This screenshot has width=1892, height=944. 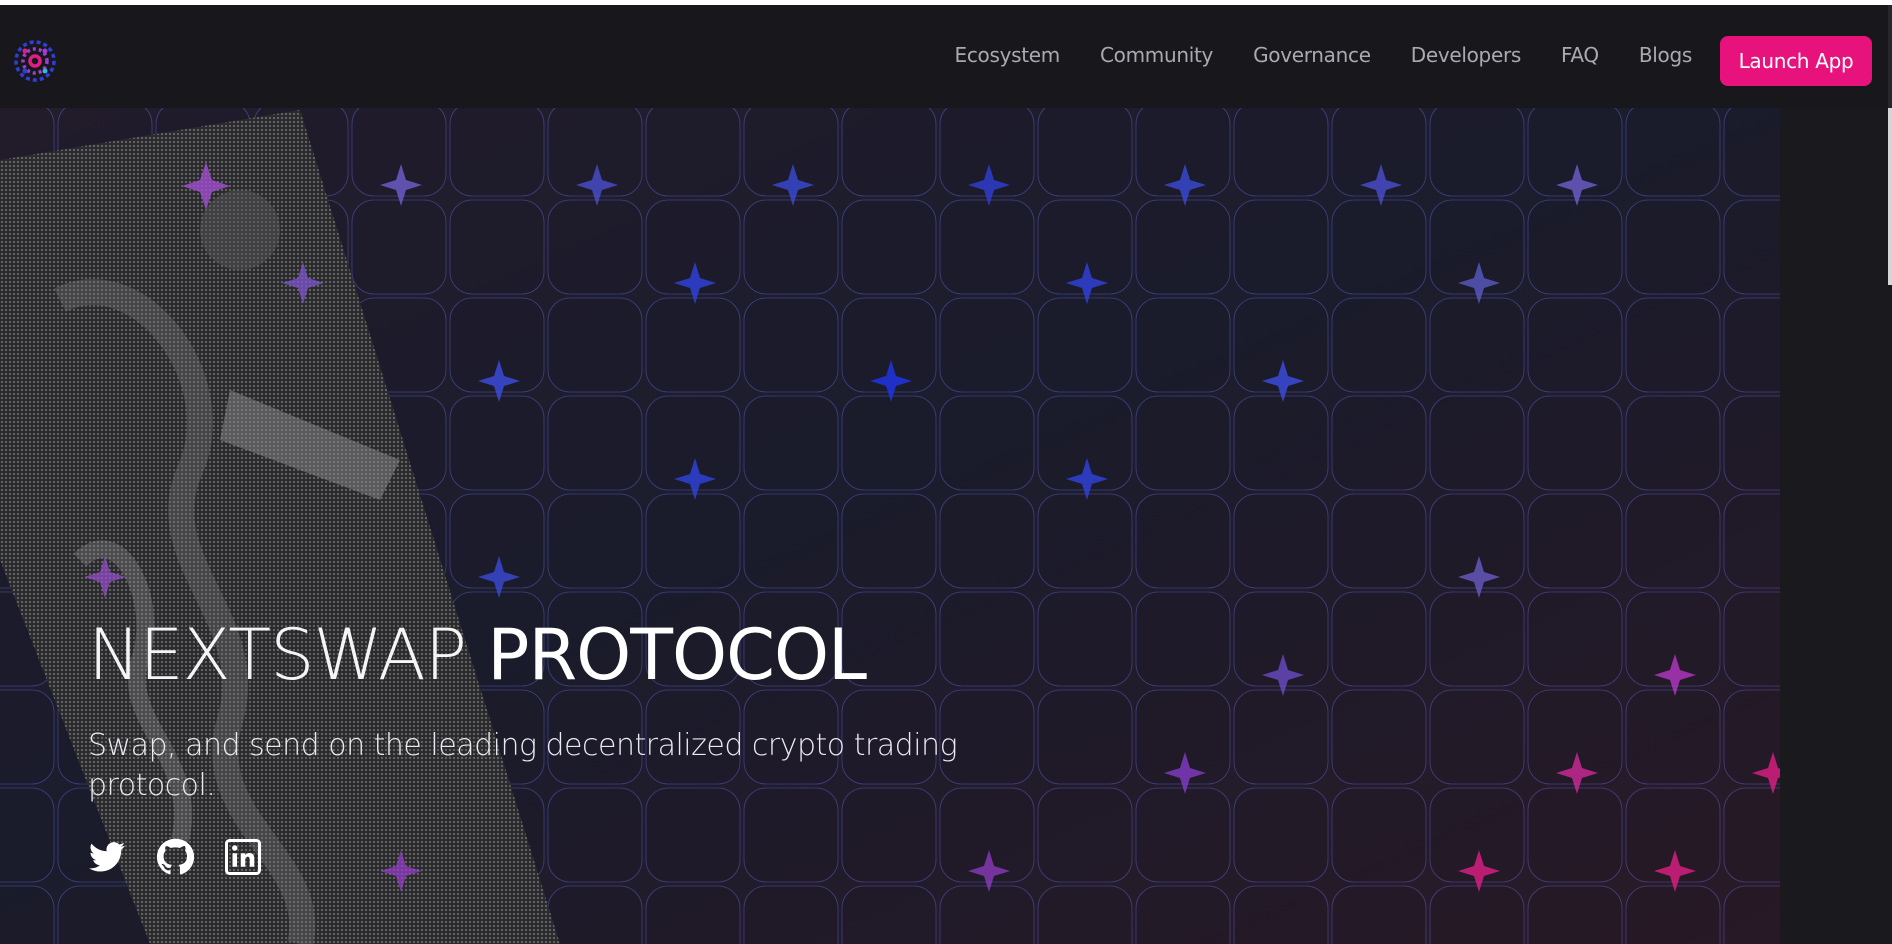 What do you see at coordinates (677, 655) in the screenshot?
I see `hero-title-bold: PROTOCOL` at bounding box center [677, 655].